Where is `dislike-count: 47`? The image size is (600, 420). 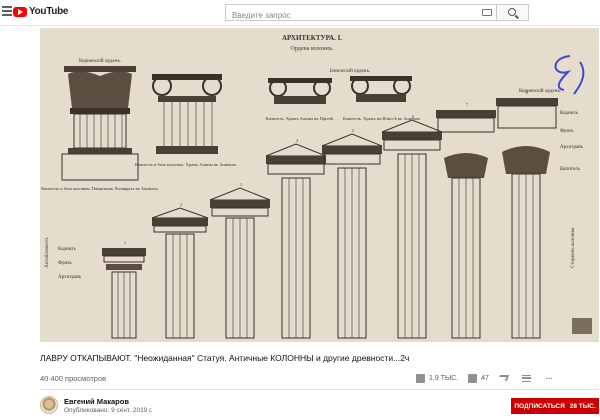 dislike-count: 47 is located at coordinates (485, 378).